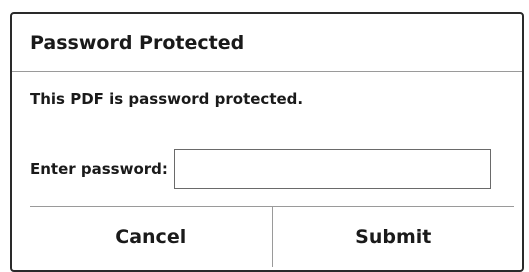 This screenshot has height=272, width=529. I want to click on dialog-title: Password Protected, so click(137, 42).